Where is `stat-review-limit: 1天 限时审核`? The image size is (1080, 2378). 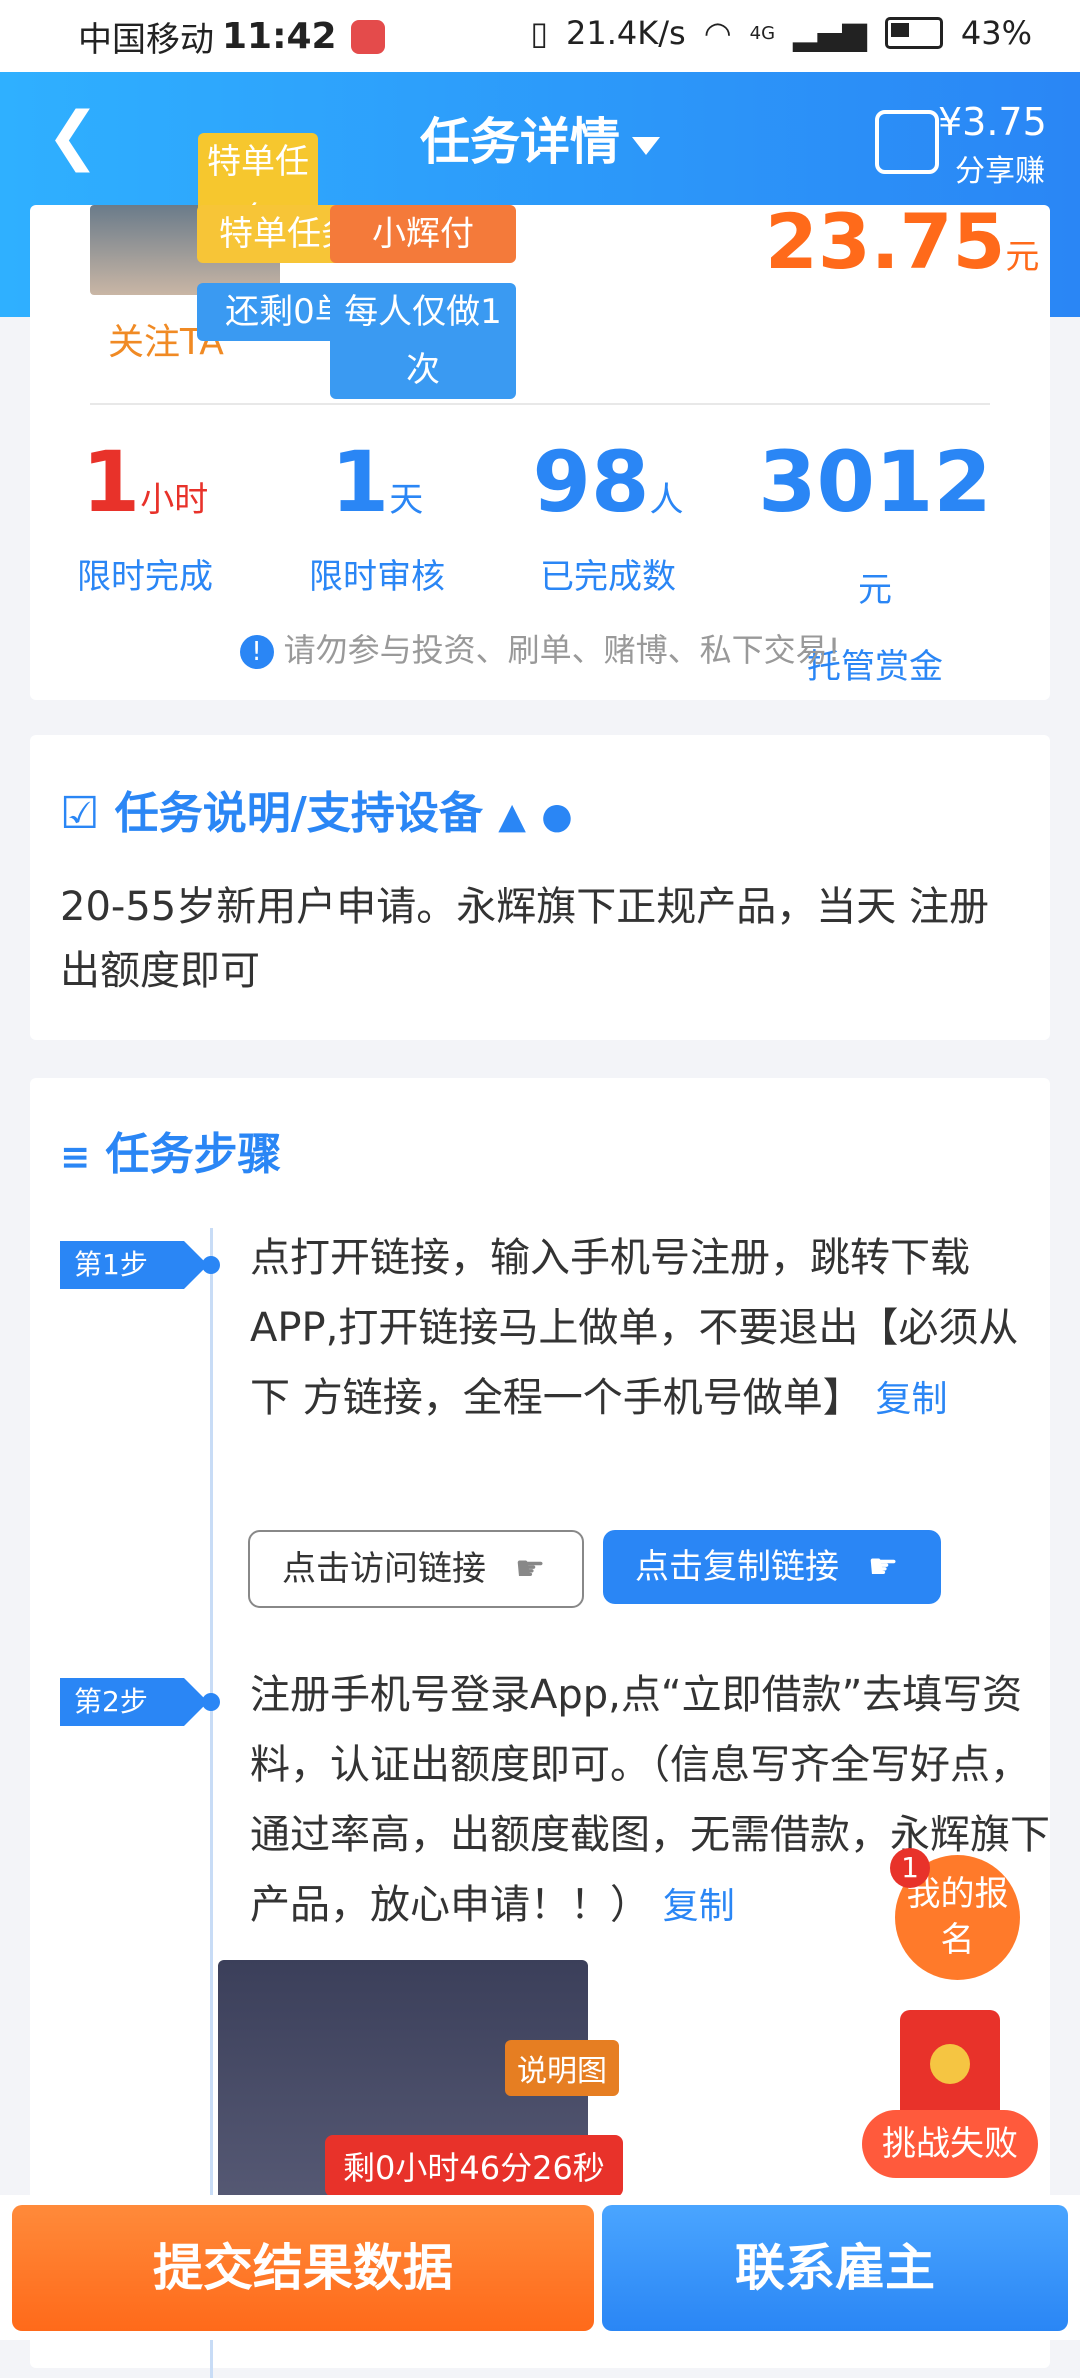 stat-review-limit: 1天 限时审核 is located at coordinates (377, 517).